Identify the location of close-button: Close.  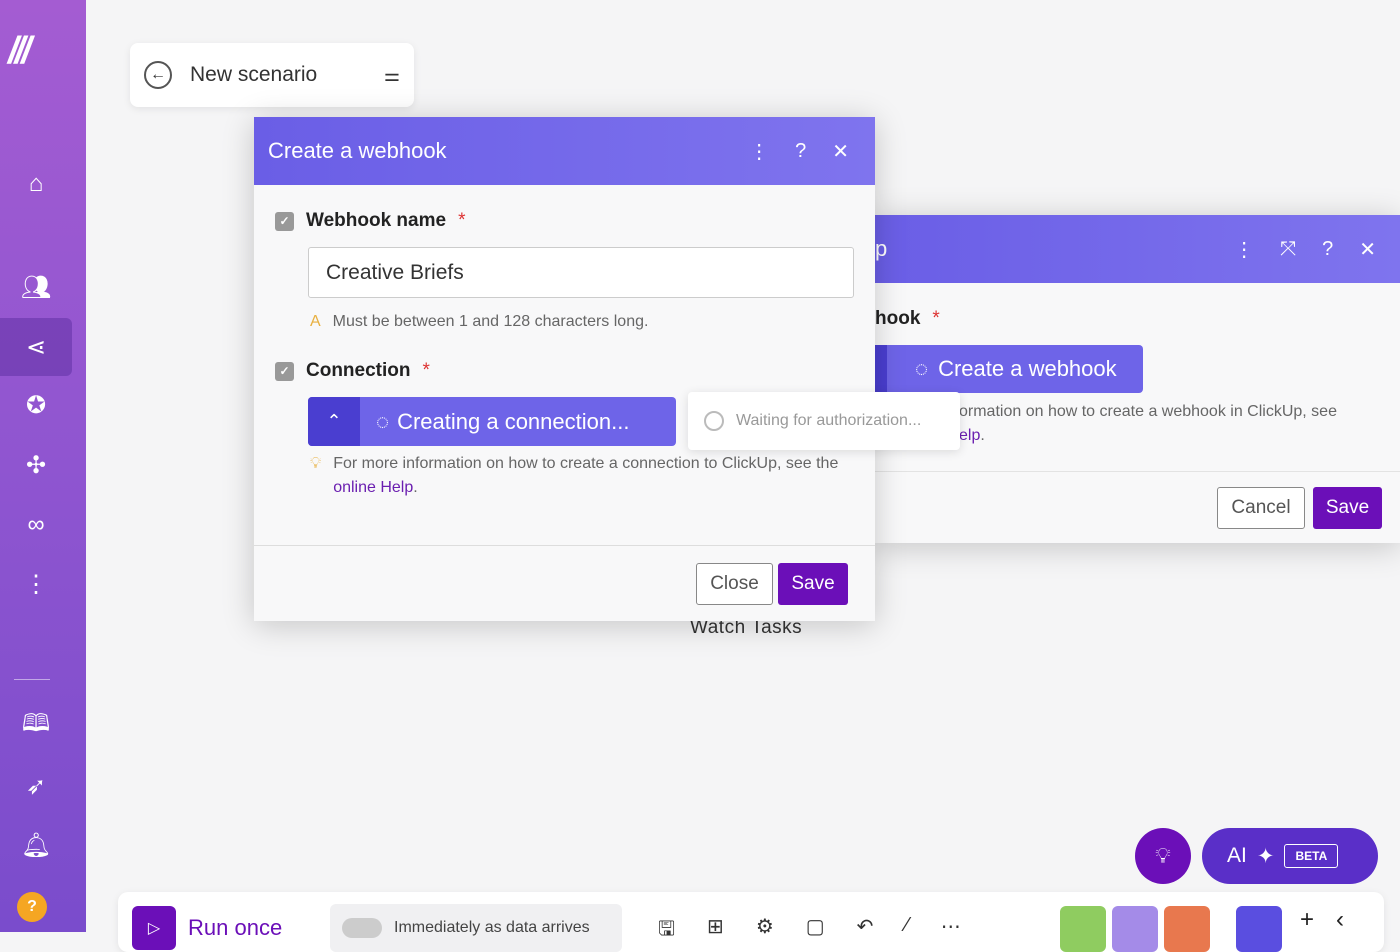
(734, 584).